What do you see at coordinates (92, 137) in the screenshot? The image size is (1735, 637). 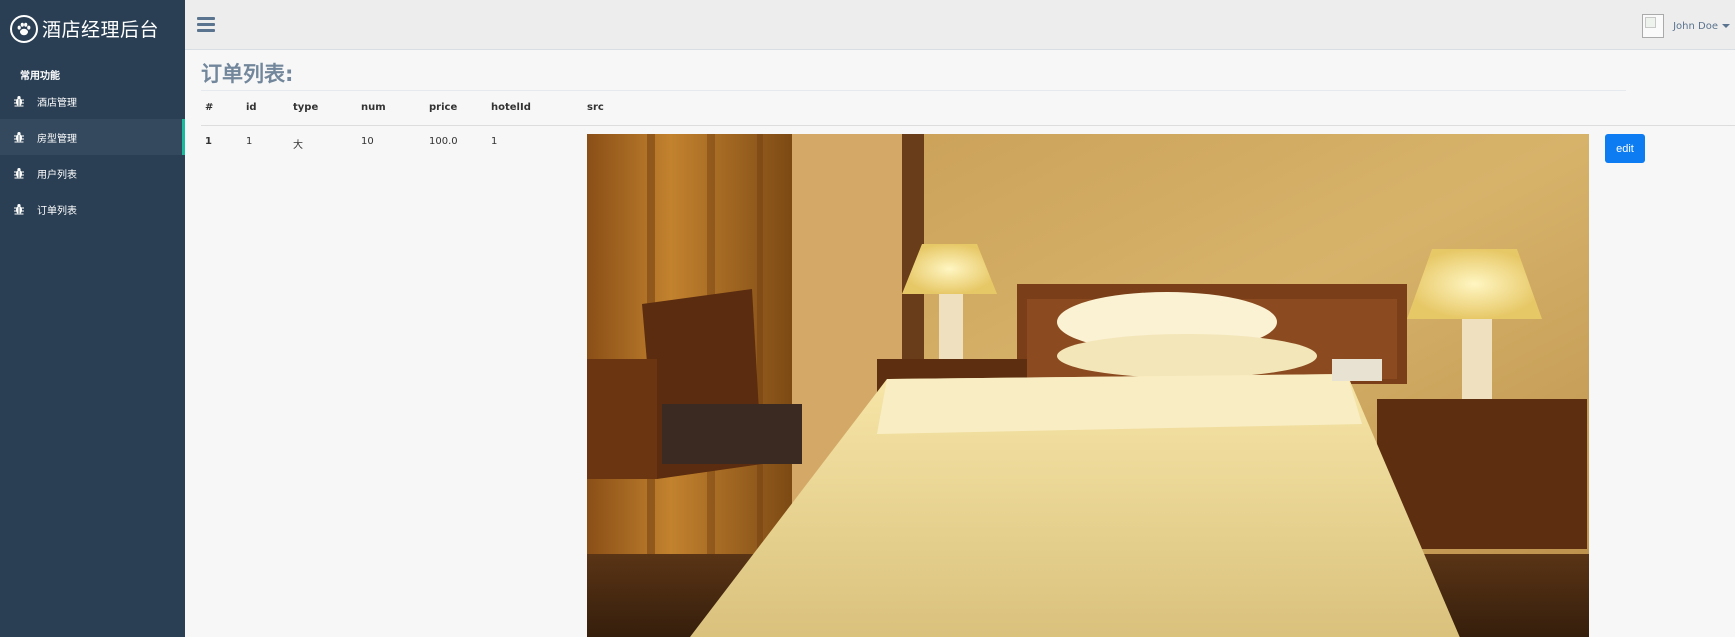 I see `sidebar-item-room-type-management: 房型管理` at bounding box center [92, 137].